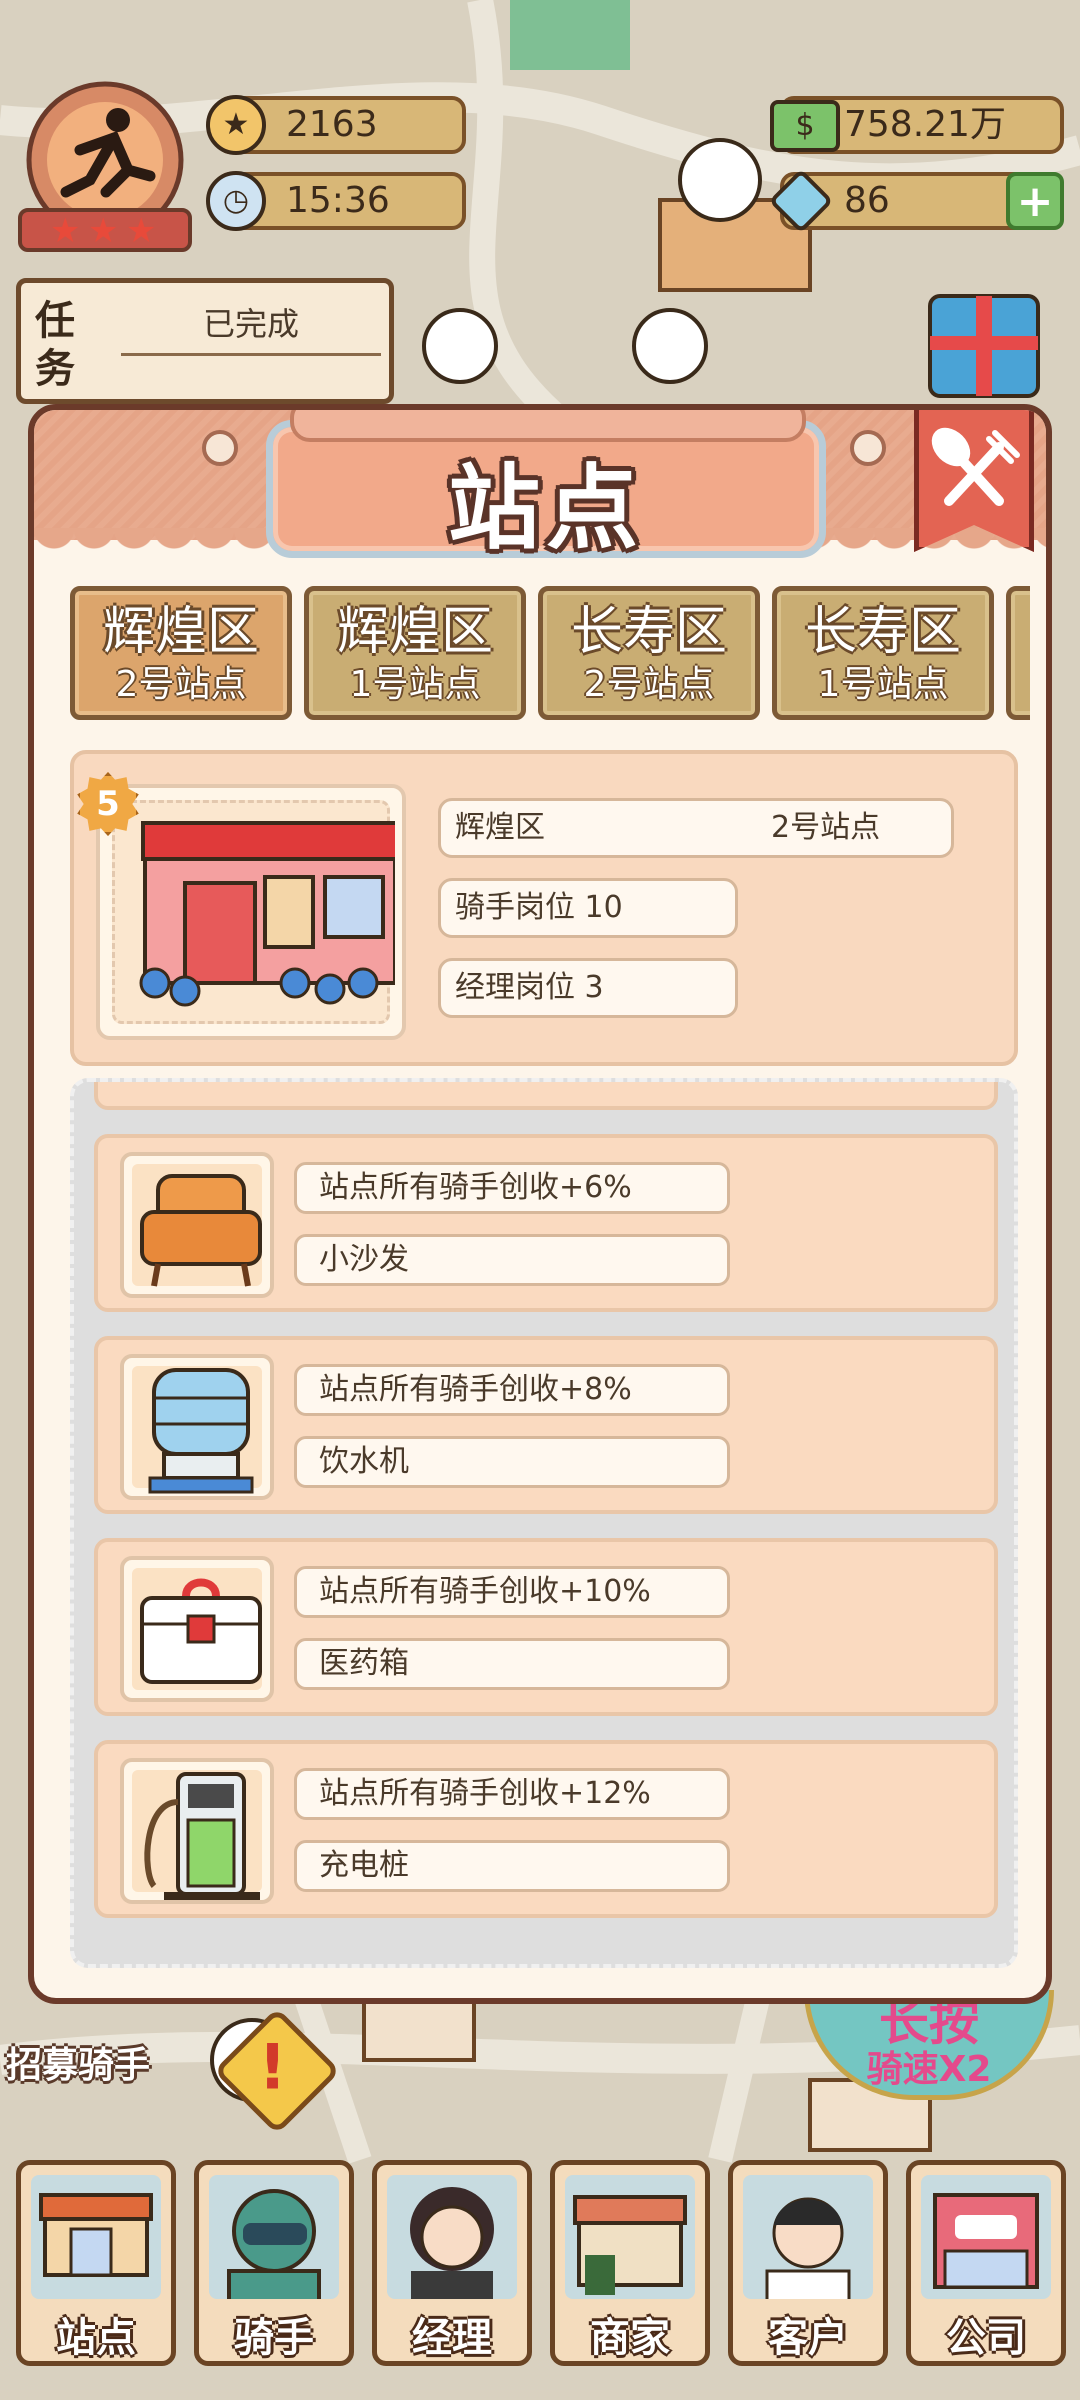 The height and width of the screenshot is (2400, 1080). I want to click on manager-icon, so click(452, 2237).